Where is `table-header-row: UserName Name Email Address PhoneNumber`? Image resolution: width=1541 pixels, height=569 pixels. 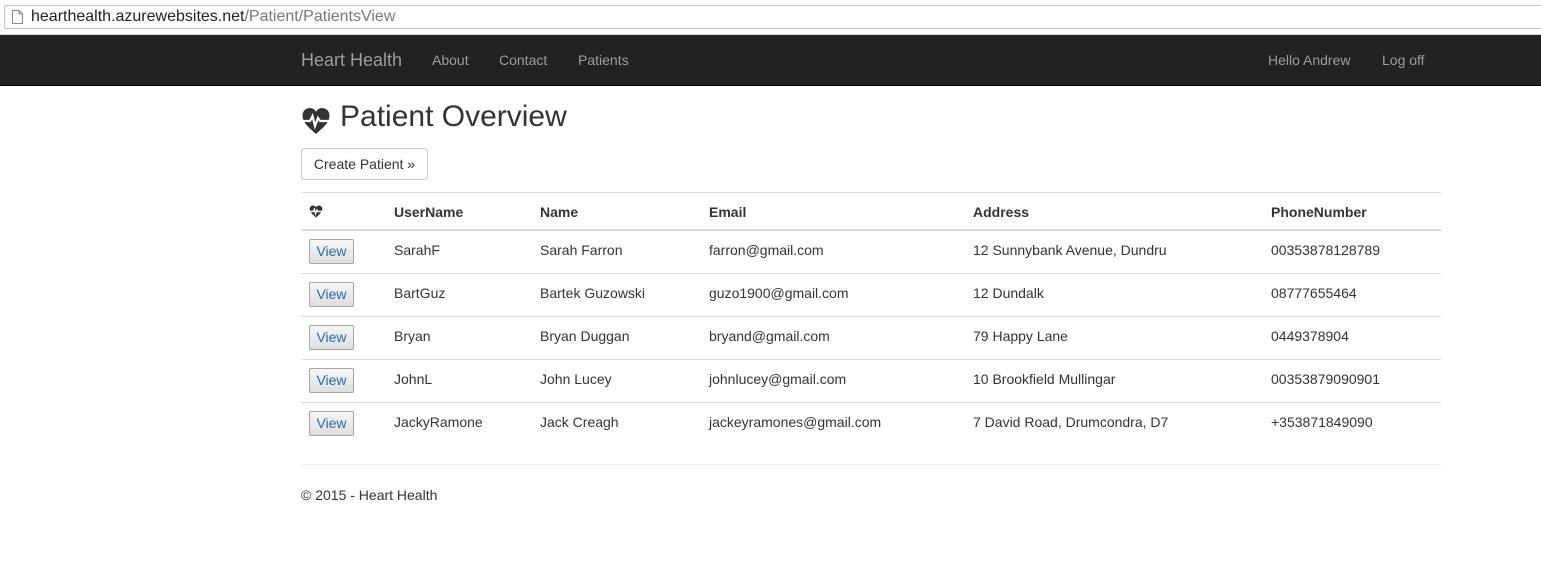
table-header-row: UserName Name Email Address PhoneNumber is located at coordinates (871, 212).